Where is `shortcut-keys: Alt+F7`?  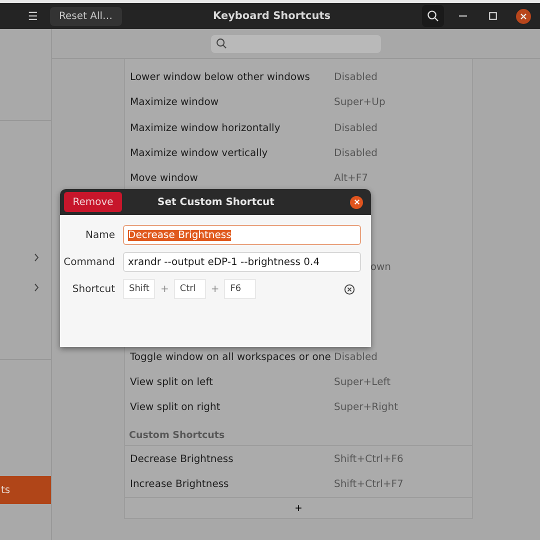
shortcut-keys: Alt+F7 is located at coordinates (403, 178).